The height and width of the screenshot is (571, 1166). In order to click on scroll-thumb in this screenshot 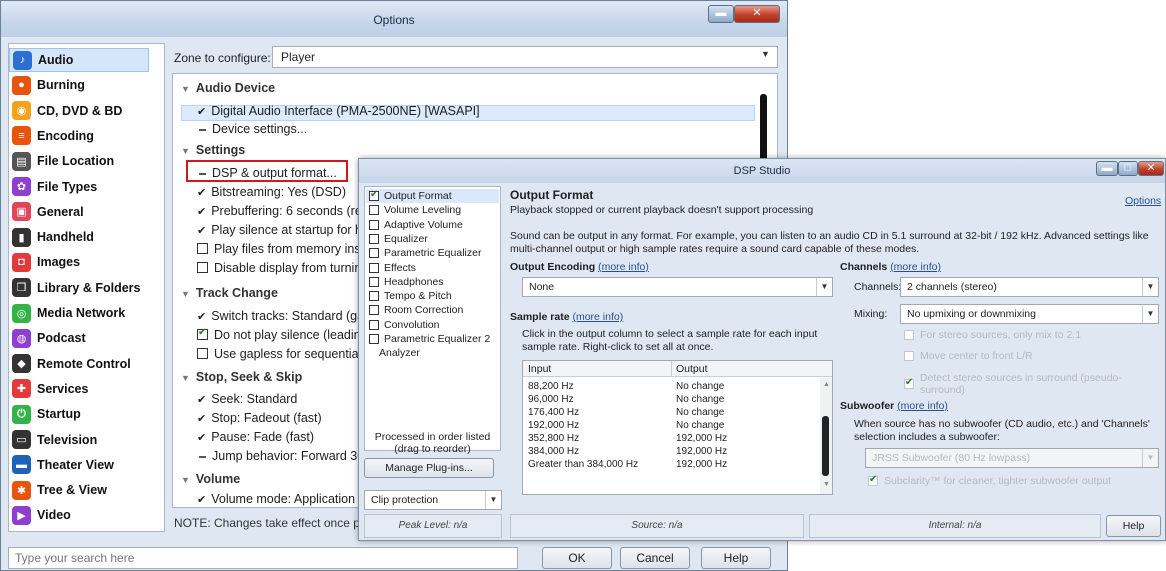, I will do `click(825, 446)`.